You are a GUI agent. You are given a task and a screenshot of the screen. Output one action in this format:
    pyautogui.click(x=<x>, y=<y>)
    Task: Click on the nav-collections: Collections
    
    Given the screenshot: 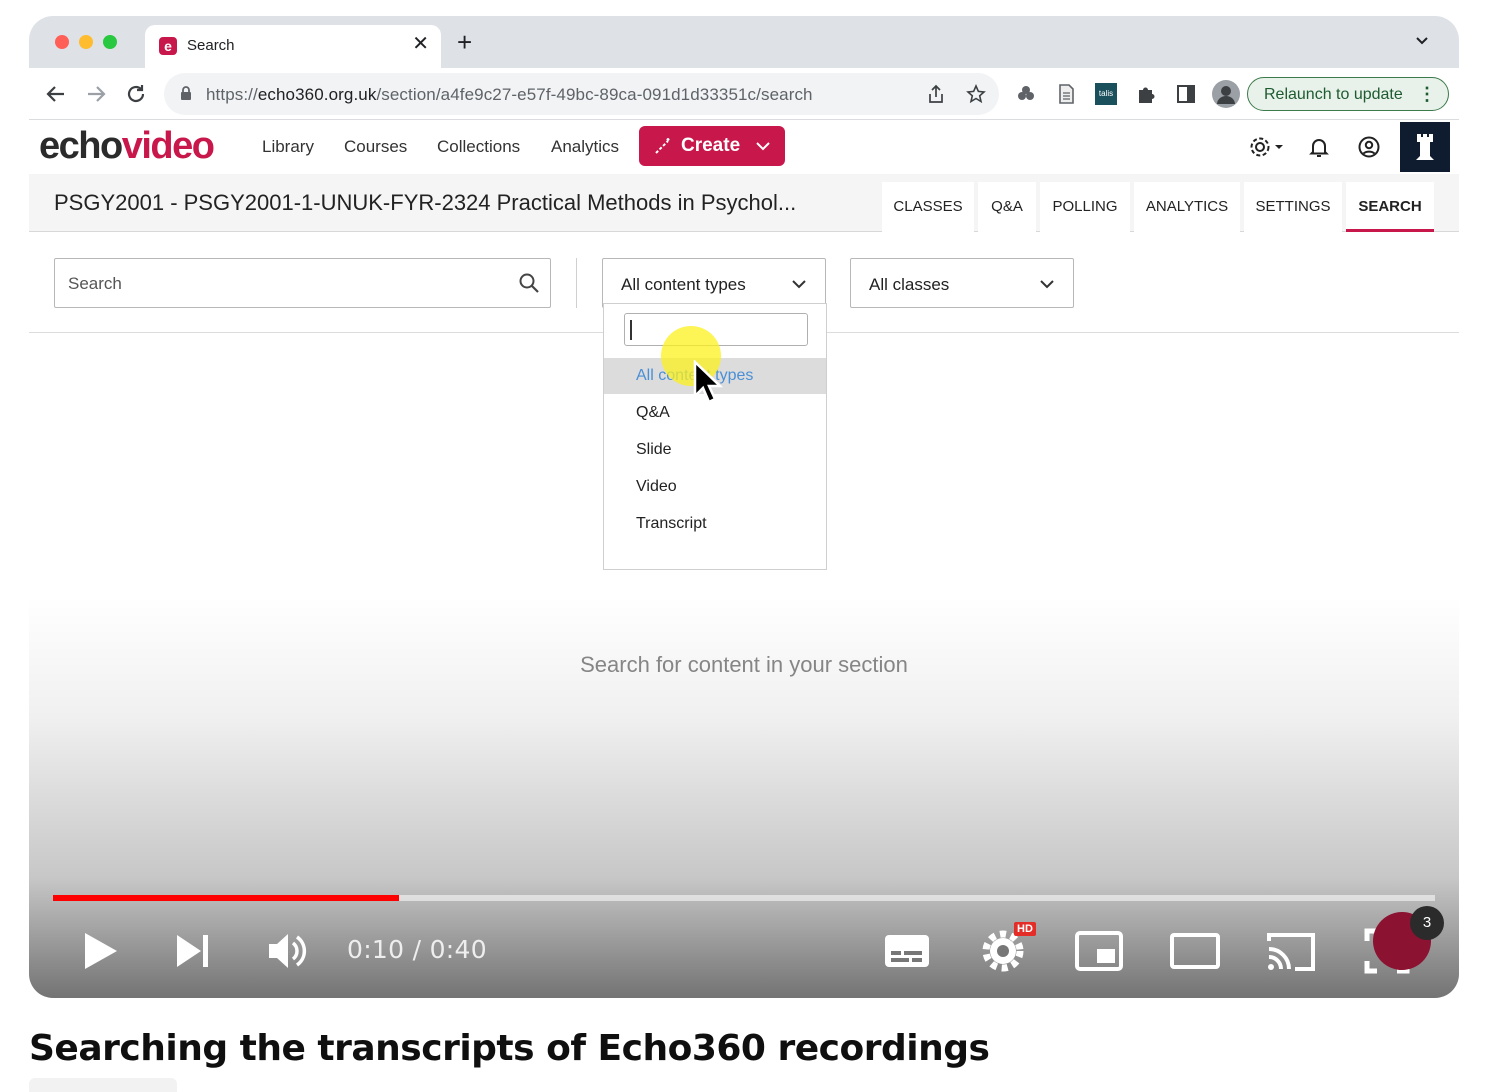 What is the action you would take?
    pyautogui.click(x=478, y=147)
    